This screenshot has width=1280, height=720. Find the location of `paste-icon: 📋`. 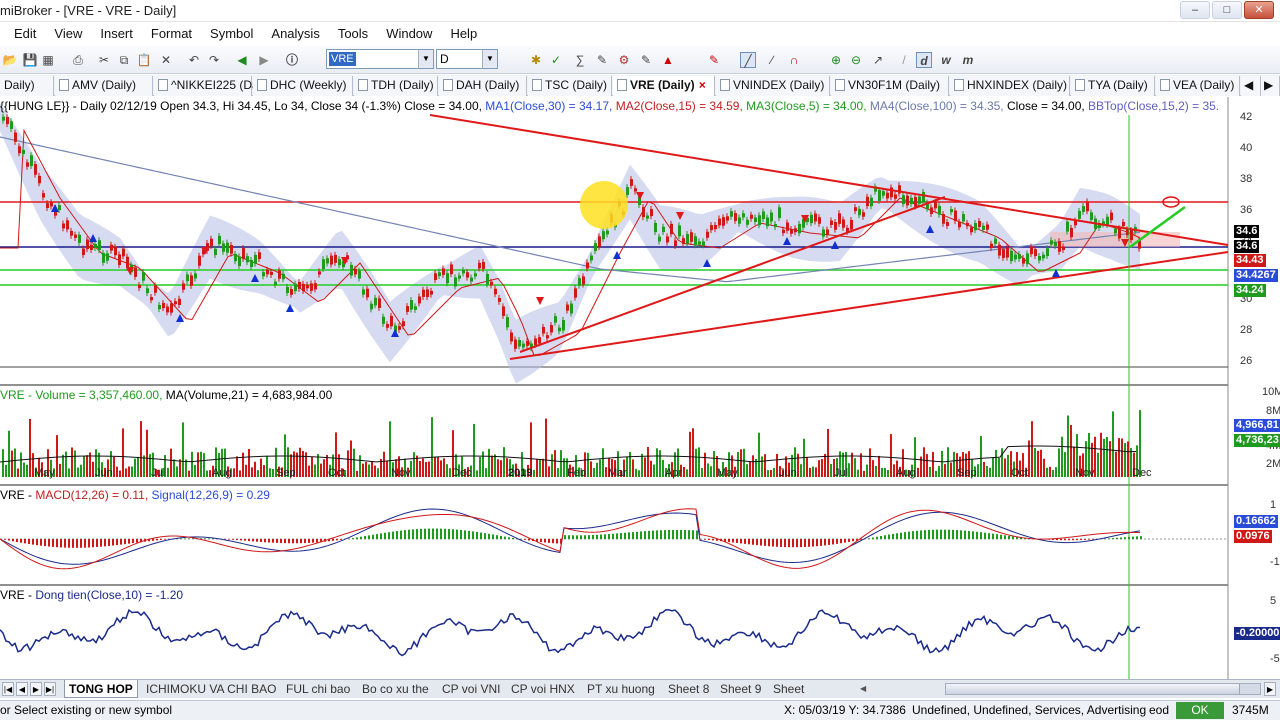

paste-icon: 📋 is located at coordinates (144, 60).